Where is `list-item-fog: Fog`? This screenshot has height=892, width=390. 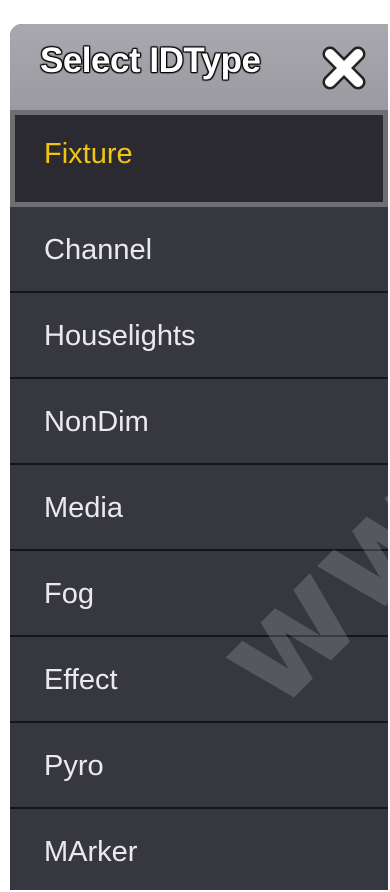 list-item-fog: Fog is located at coordinates (199, 594).